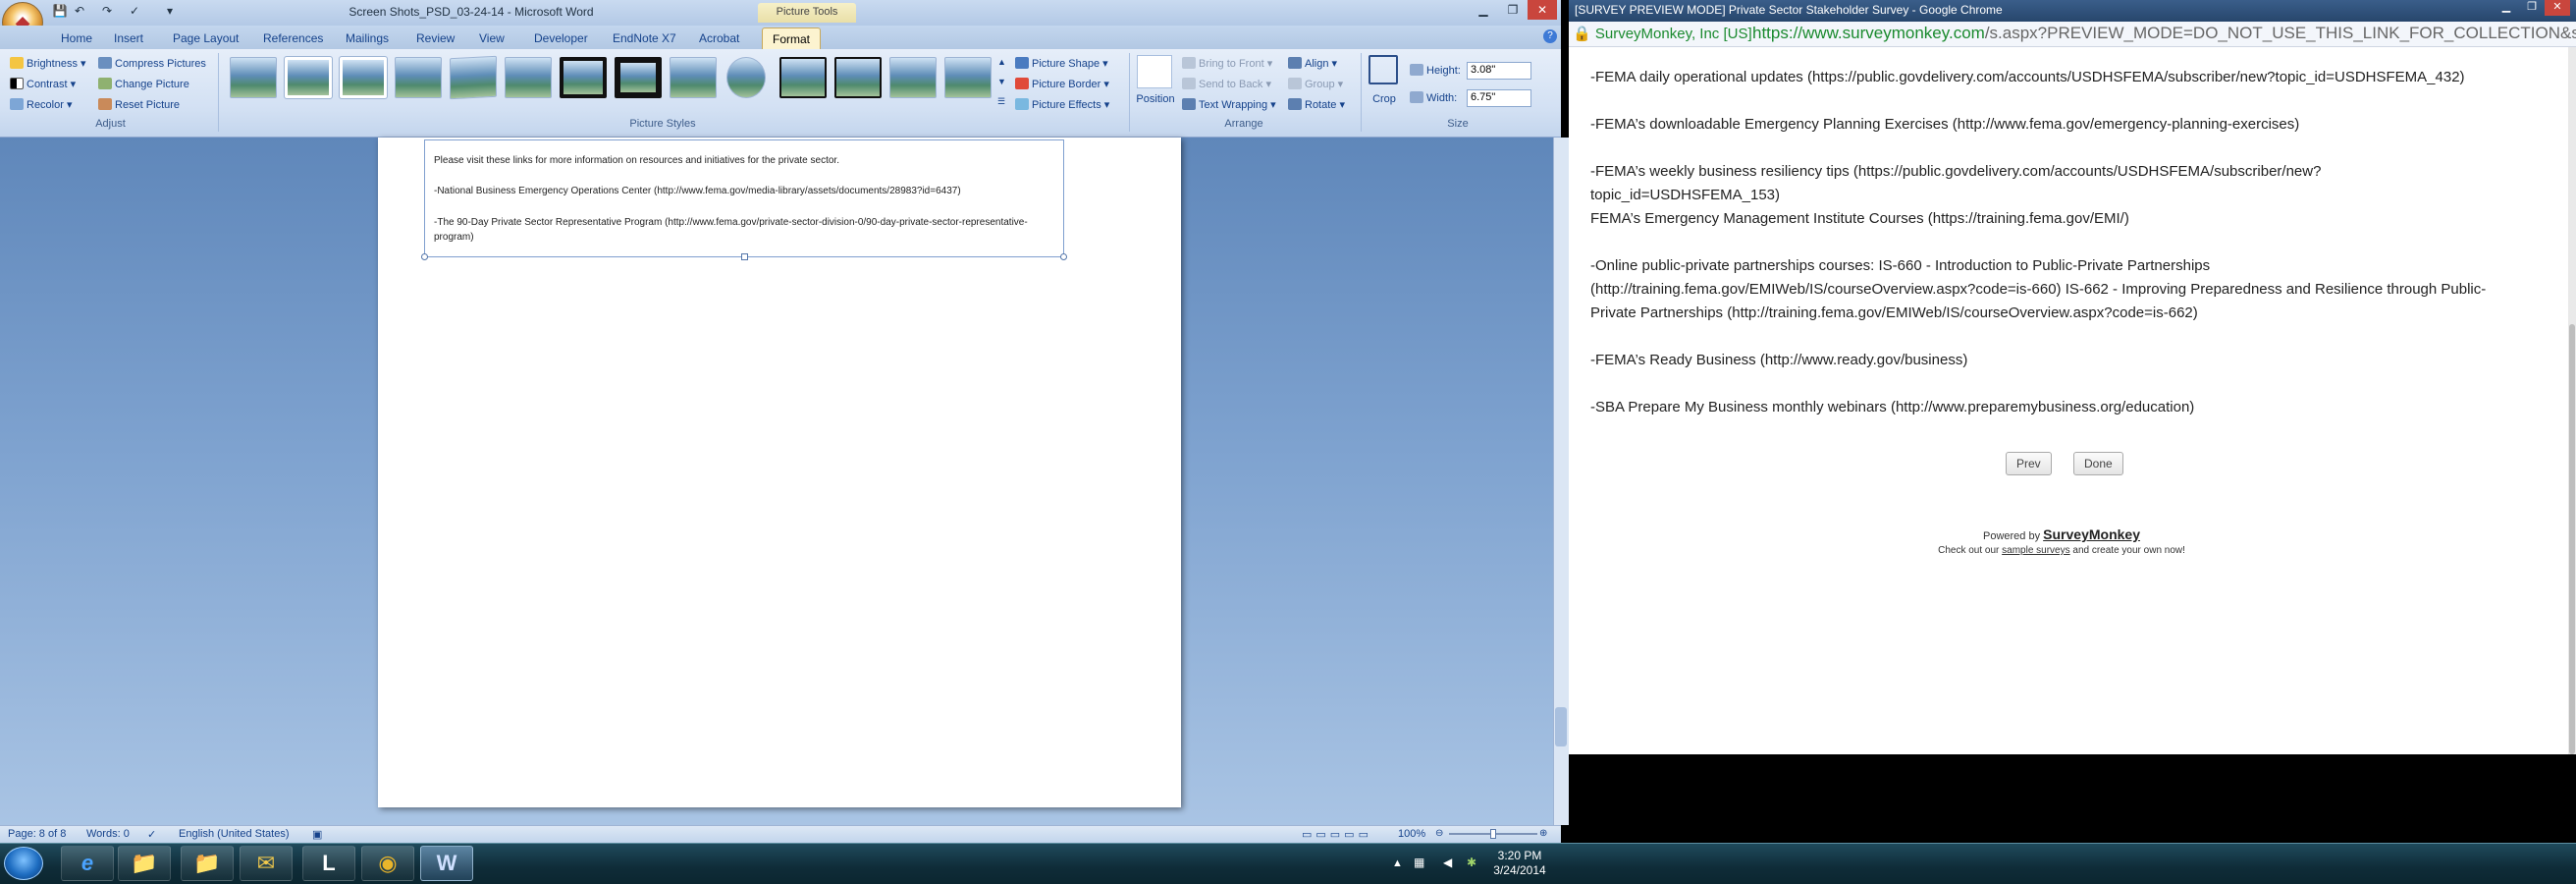 This screenshot has height=884, width=2576. Describe the element at coordinates (1499, 71) in the screenshot. I see `height-spinner: 3.08"` at that location.